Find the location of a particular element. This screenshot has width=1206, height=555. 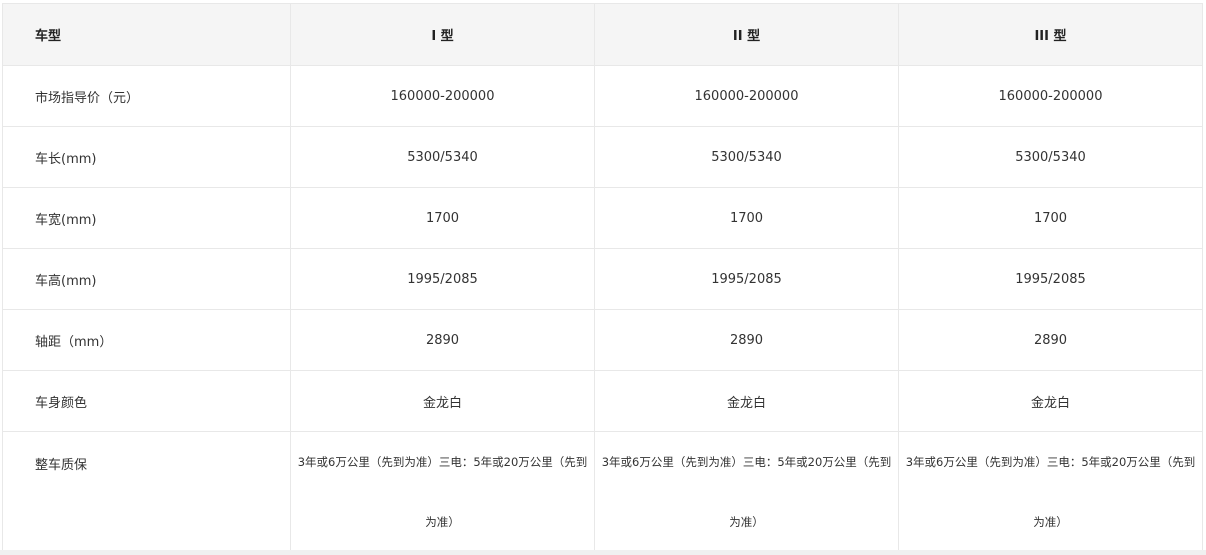

table-row-wheelbase: 轴距（mm） 2890 2890 2890 is located at coordinates (602, 340).